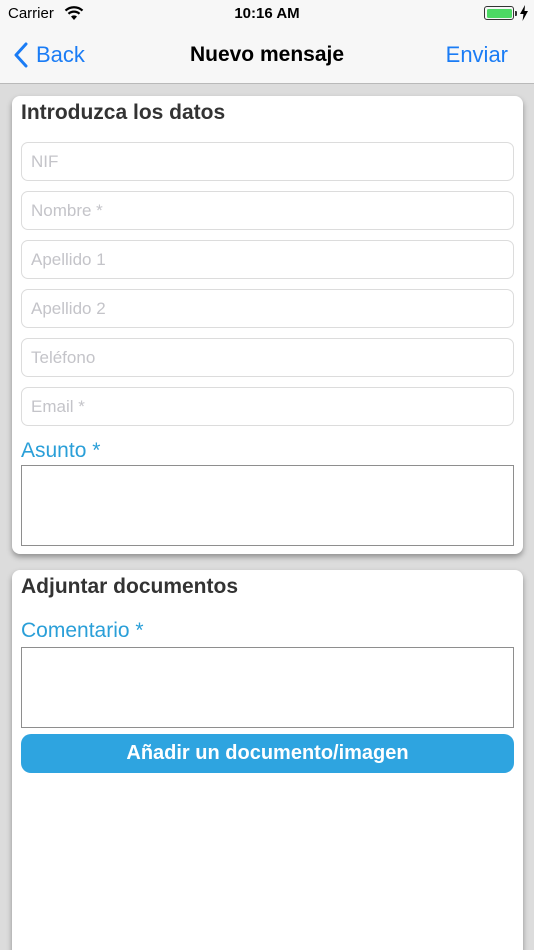 This screenshot has width=534, height=950. I want to click on status-bar: Carrier 10:16 AM, so click(267, 14).